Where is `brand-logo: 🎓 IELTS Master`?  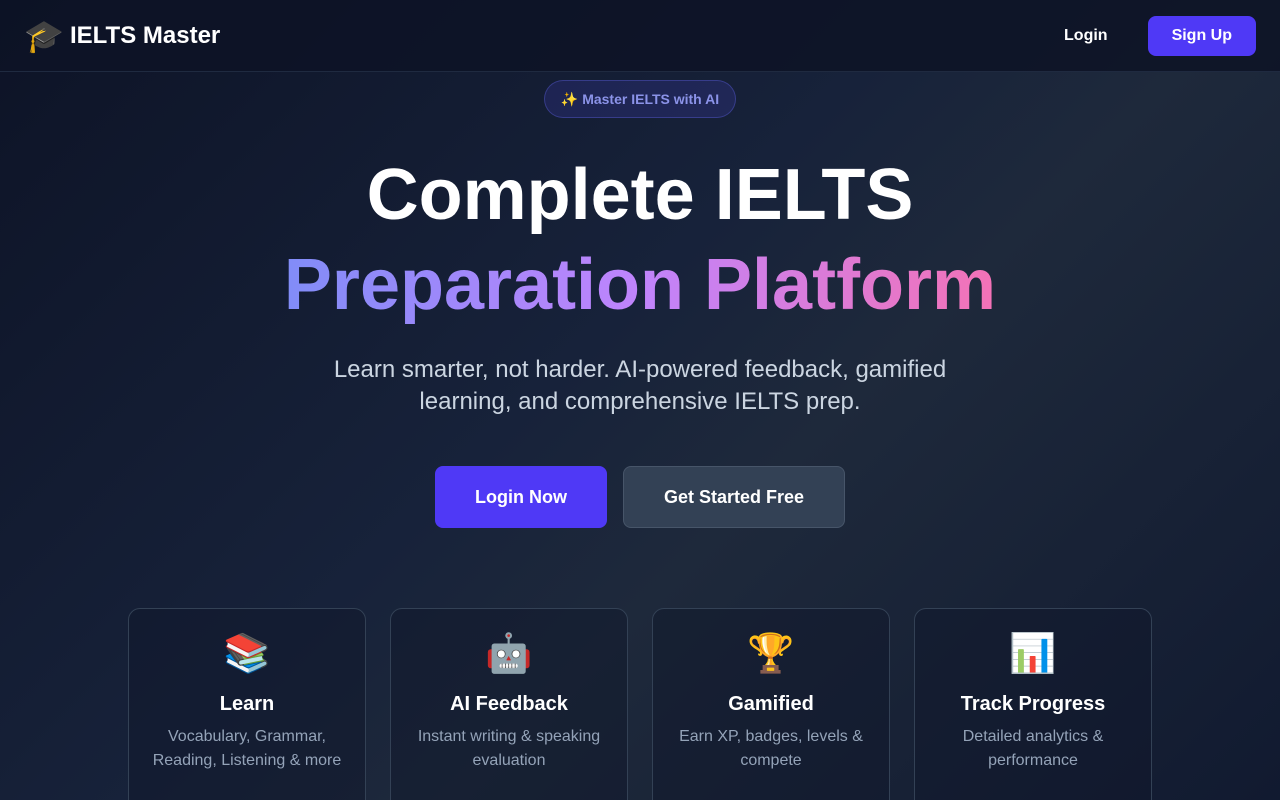
brand-logo: 🎓 IELTS Master is located at coordinates (122, 36).